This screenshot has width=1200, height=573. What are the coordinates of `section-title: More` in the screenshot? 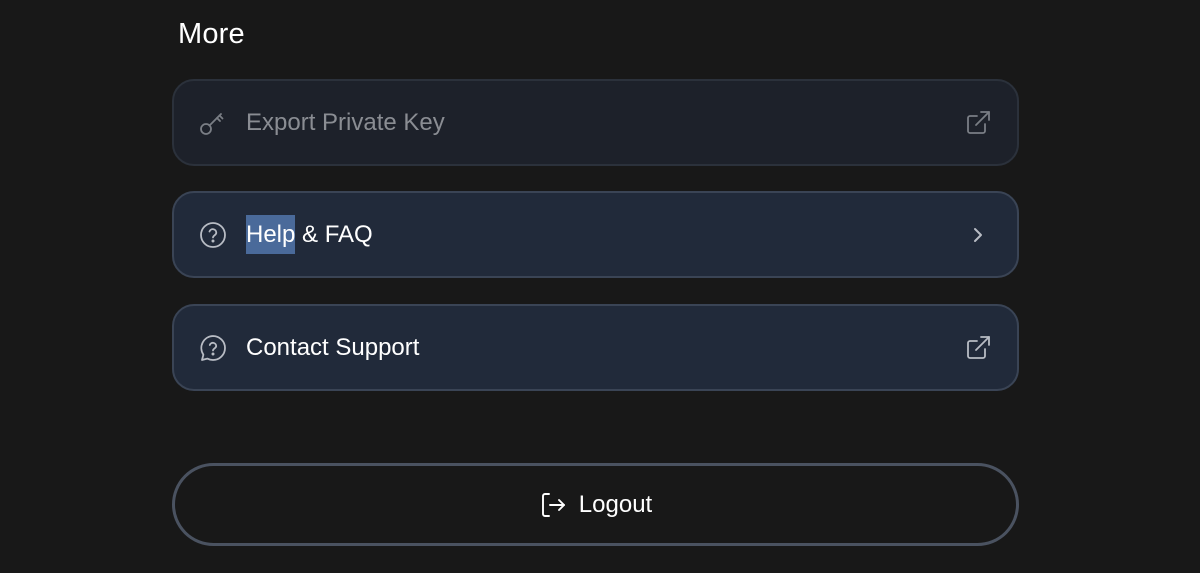 It's located at (211, 34).